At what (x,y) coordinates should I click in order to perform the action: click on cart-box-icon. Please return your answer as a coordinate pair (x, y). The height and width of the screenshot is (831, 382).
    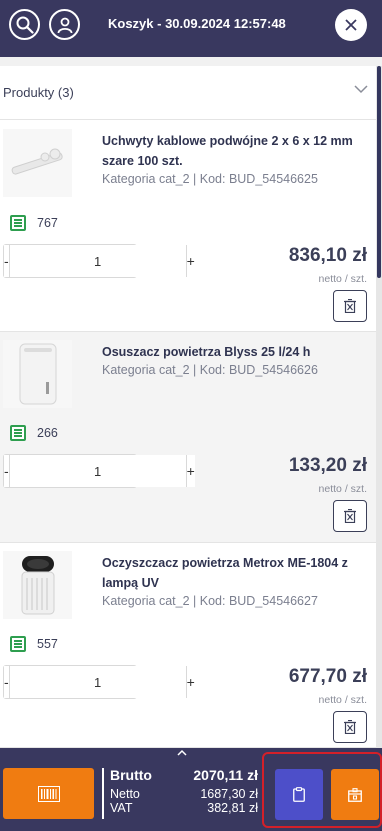
    Looking at the image, I should click on (355, 794).